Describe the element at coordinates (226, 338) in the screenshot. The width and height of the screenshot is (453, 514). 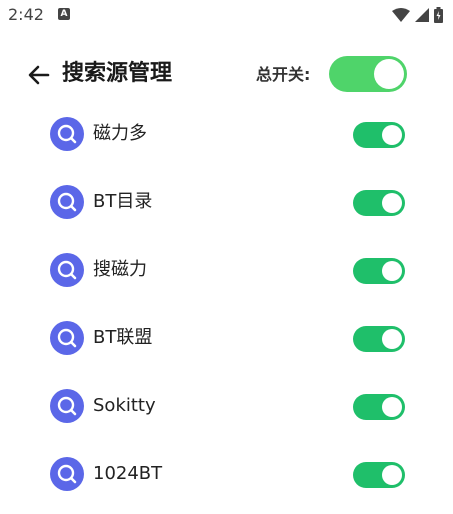
I see `list-item: BT联盟` at that location.